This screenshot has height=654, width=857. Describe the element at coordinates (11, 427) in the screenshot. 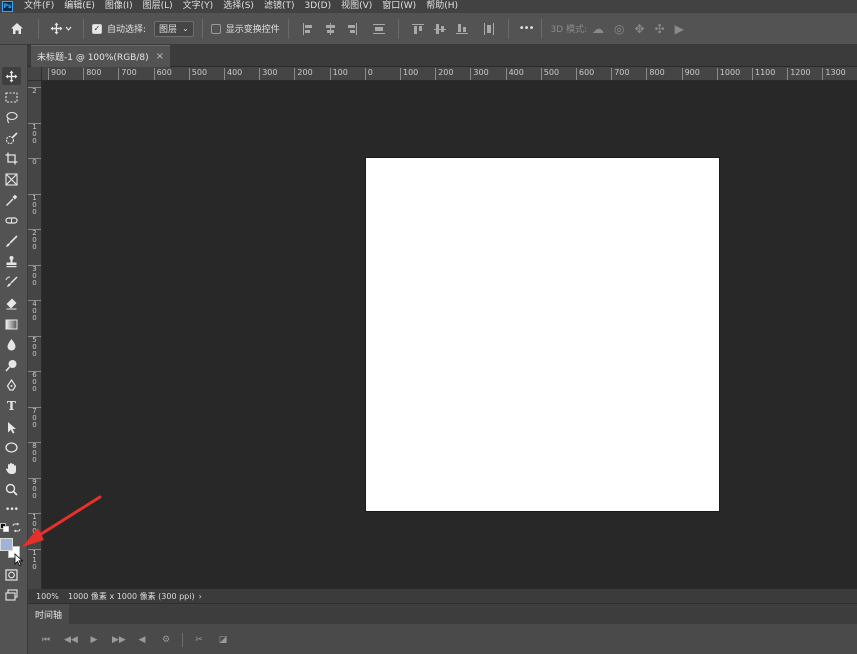

I see `path-selection-tool-icon` at that location.